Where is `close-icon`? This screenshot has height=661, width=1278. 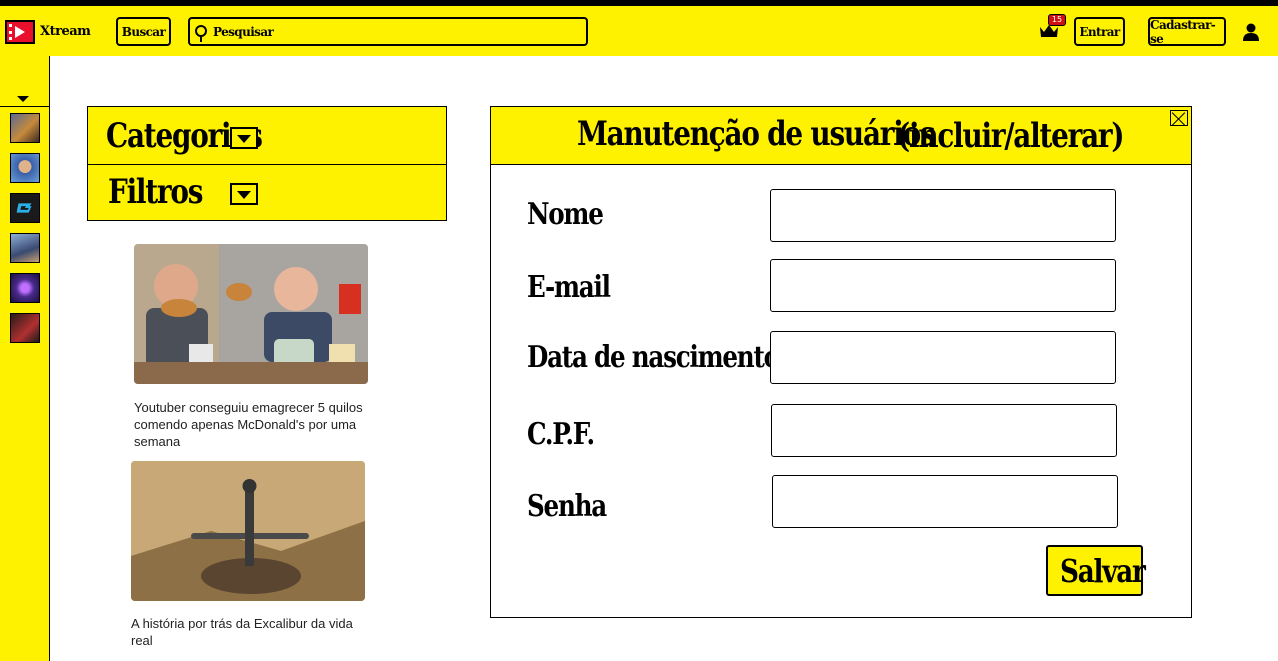
close-icon is located at coordinates (1179, 118).